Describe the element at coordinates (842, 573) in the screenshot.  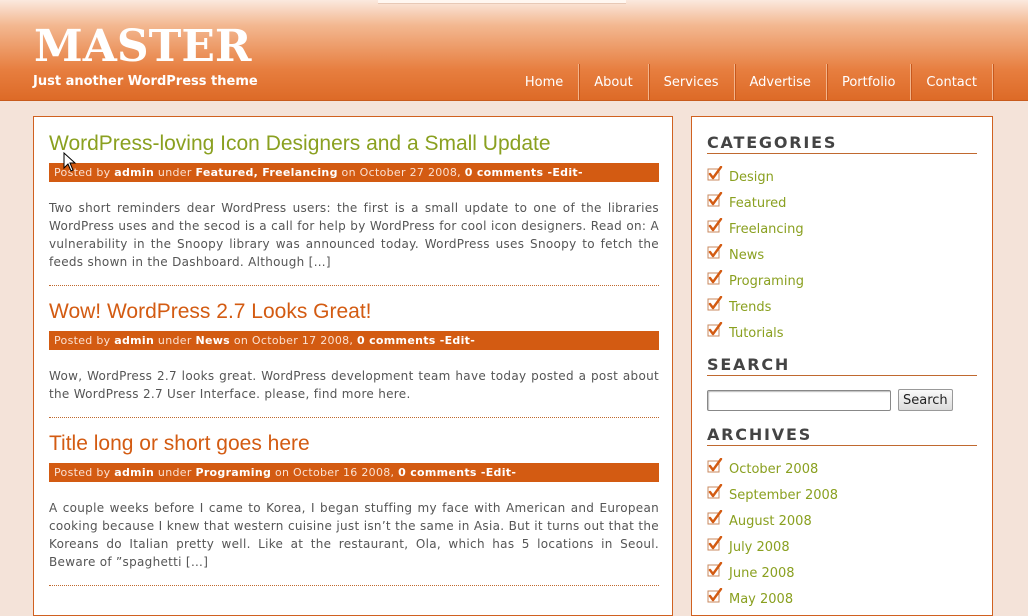
I see `archive-item: June 2008` at that location.